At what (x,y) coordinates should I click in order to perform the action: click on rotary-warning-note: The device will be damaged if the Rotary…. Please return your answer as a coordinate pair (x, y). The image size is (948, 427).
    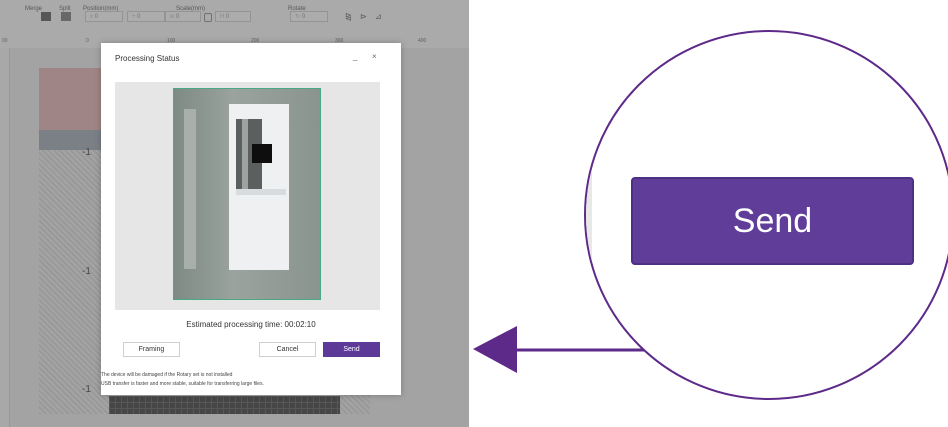
    Looking at the image, I should click on (167, 375).